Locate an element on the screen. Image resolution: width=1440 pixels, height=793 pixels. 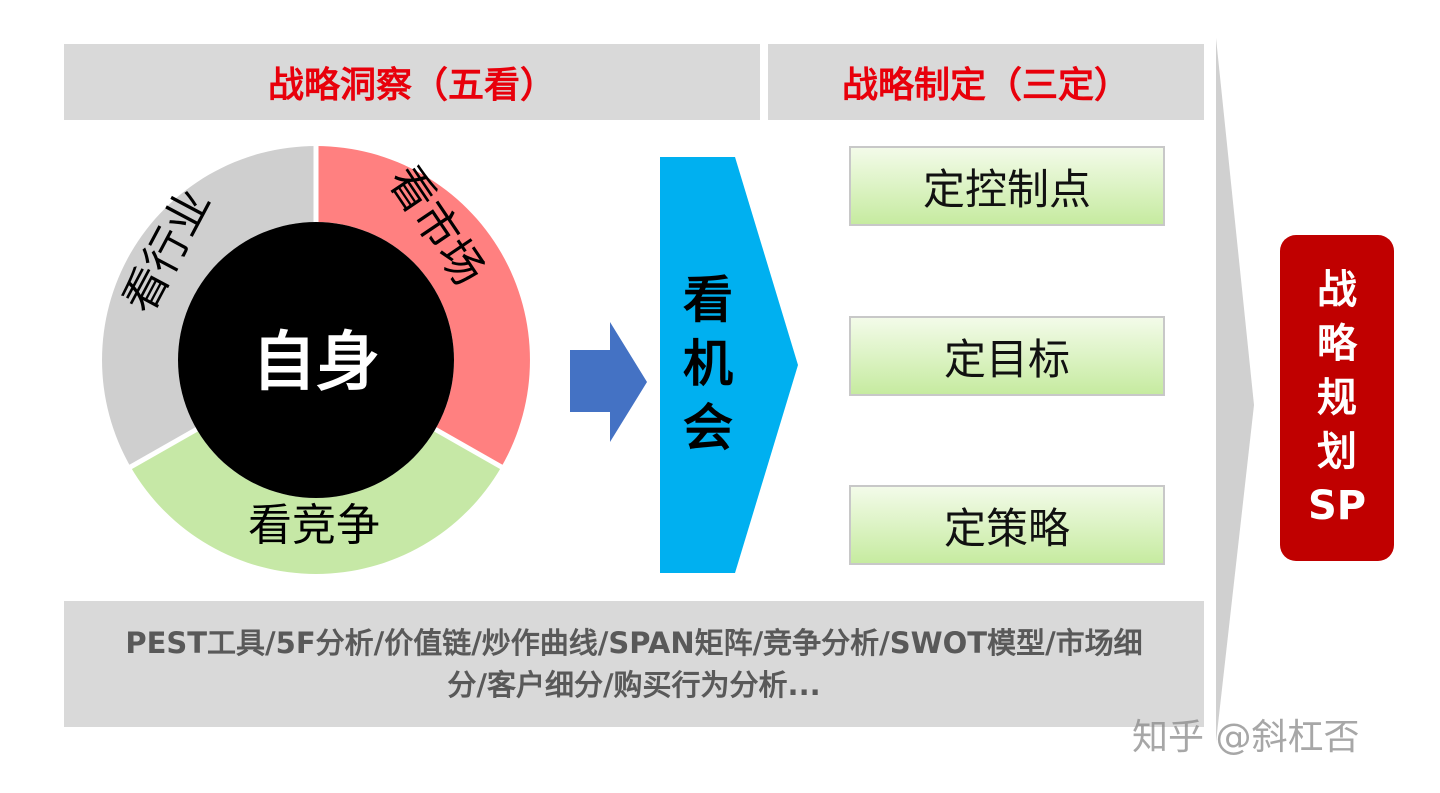
watermark: 知乎 @斜杠否 is located at coordinates (1246, 737).